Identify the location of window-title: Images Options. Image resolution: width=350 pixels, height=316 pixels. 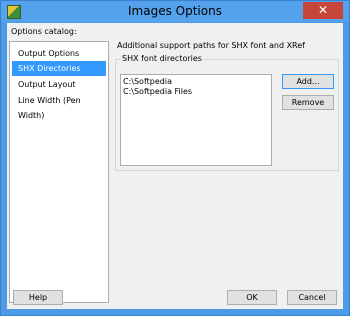
(175, 11).